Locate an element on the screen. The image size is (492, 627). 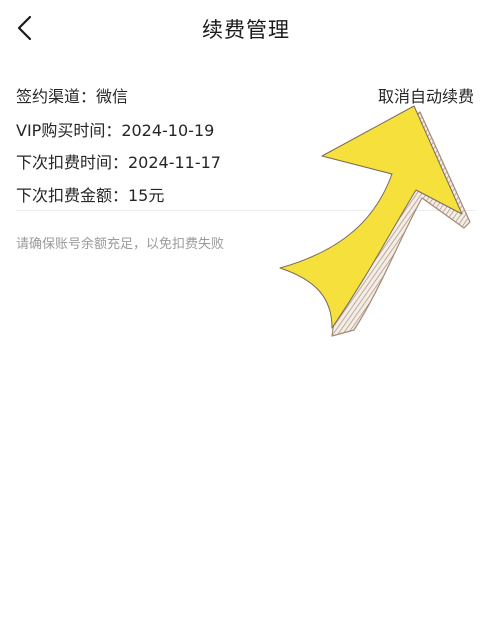
next-charge-amount: 下次扣费金额：15元 is located at coordinates (90, 195).